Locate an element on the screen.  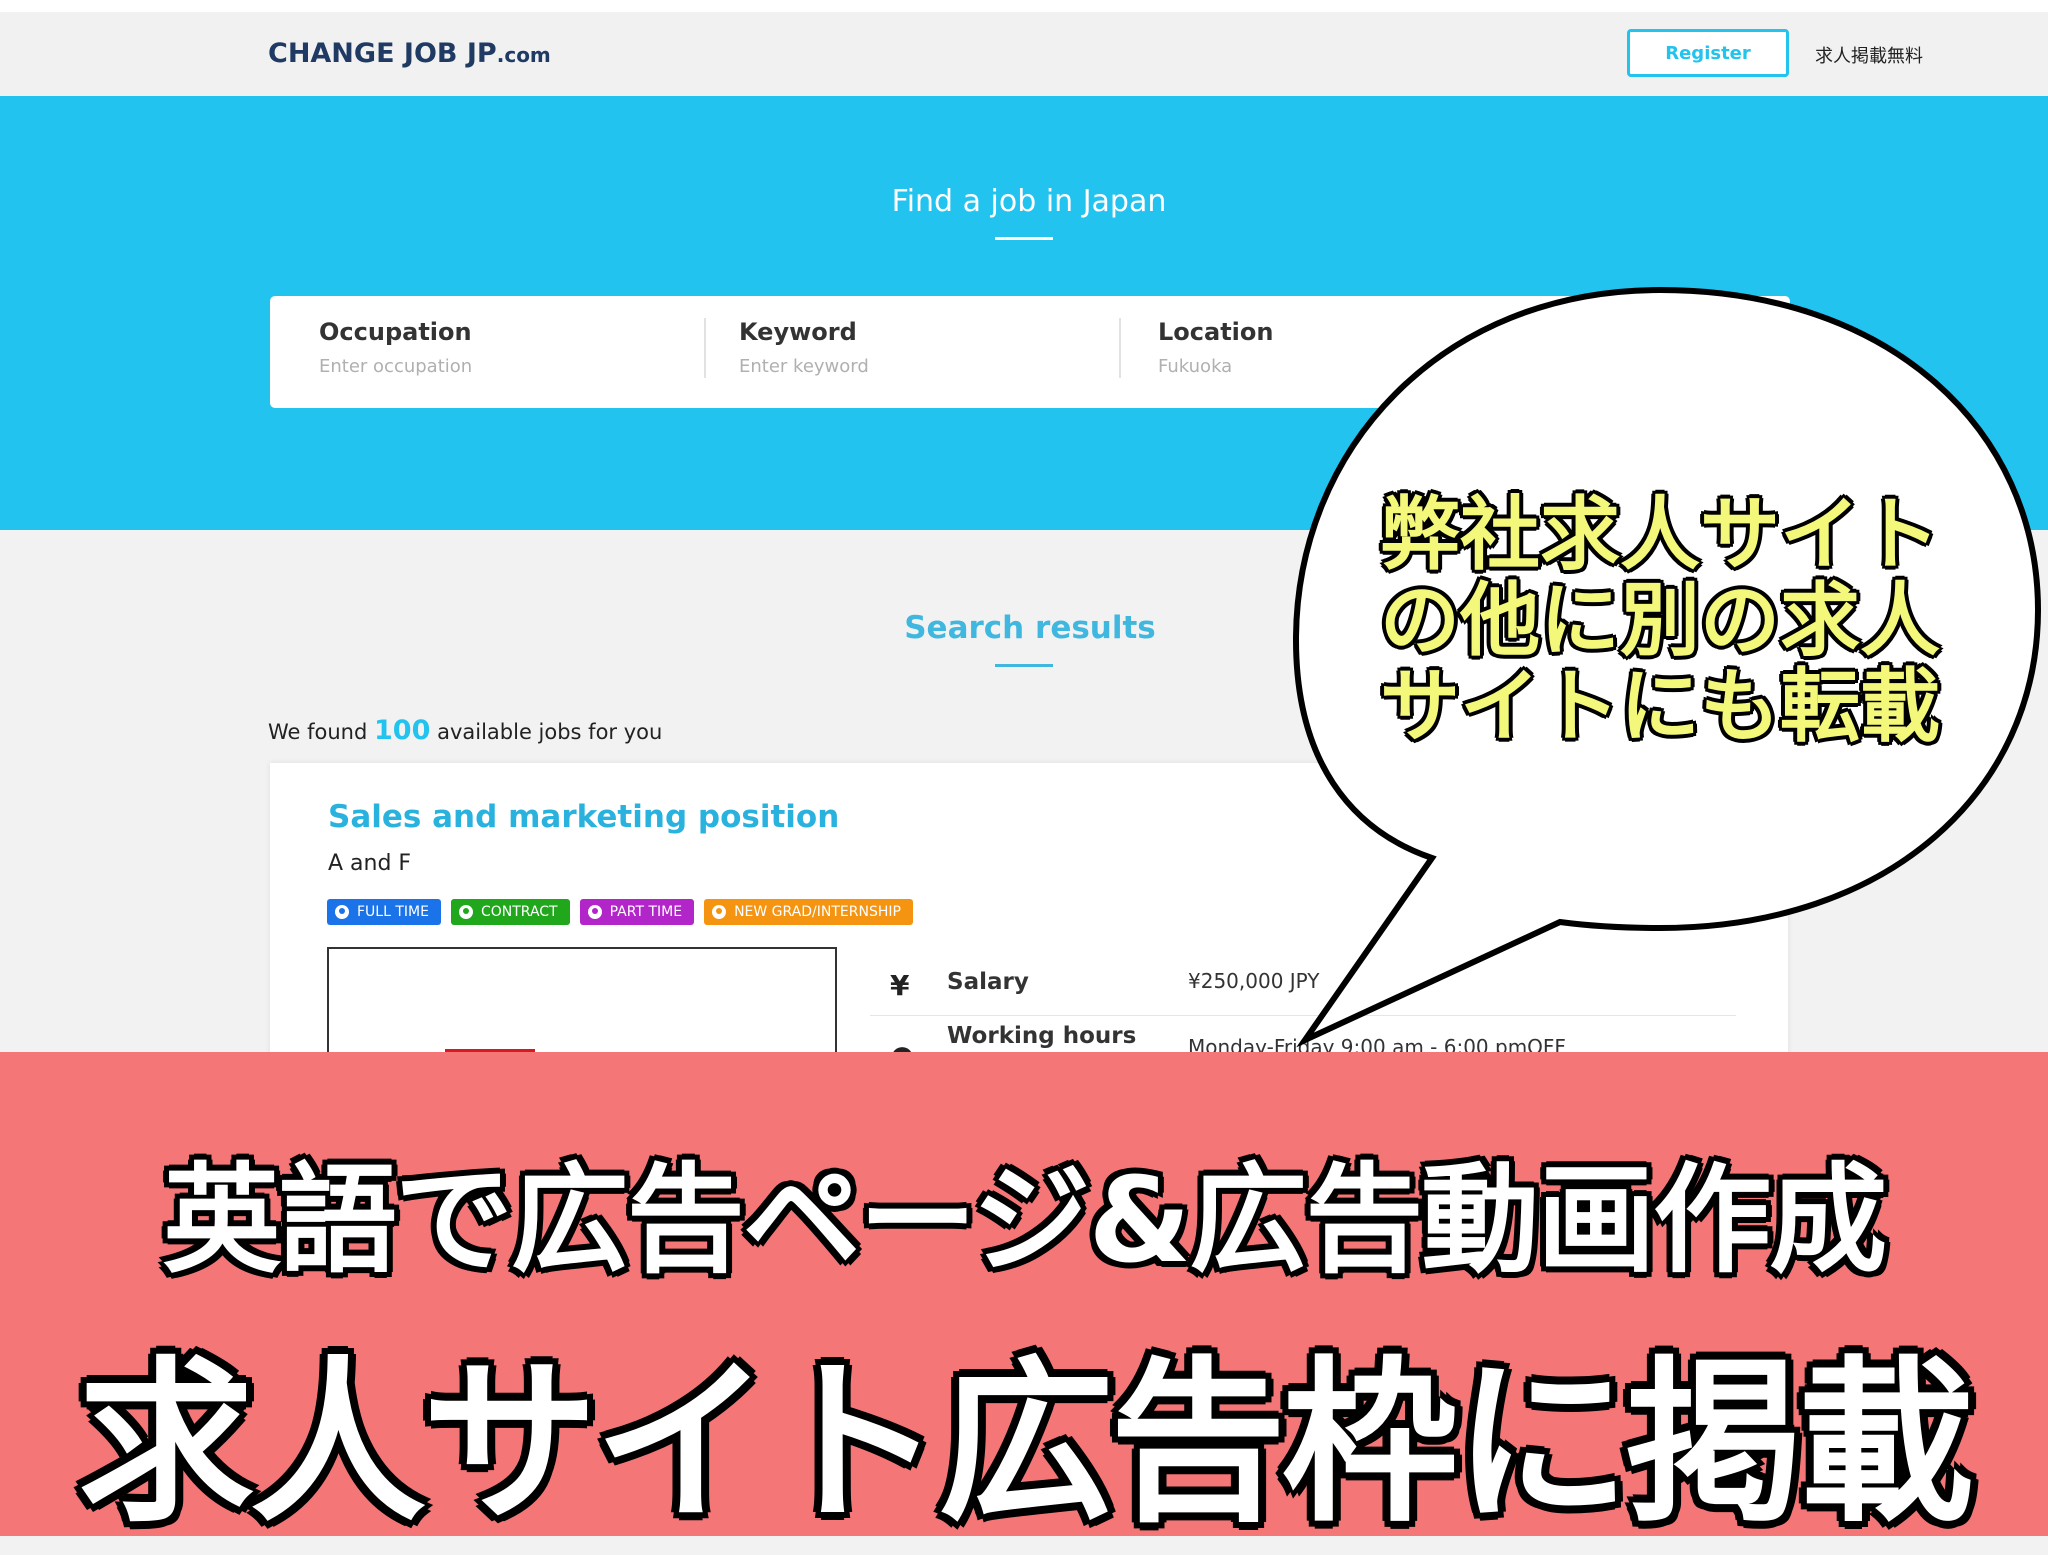
found-prefix: We found is located at coordinates (318, 732).